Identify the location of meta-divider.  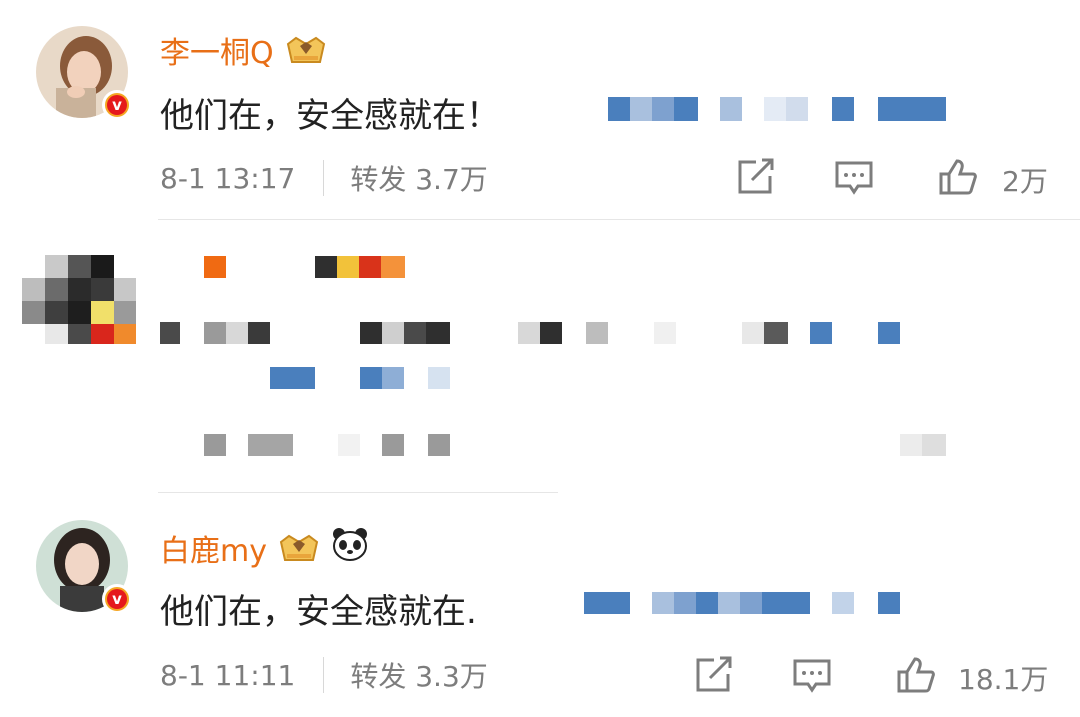
(324, 675).